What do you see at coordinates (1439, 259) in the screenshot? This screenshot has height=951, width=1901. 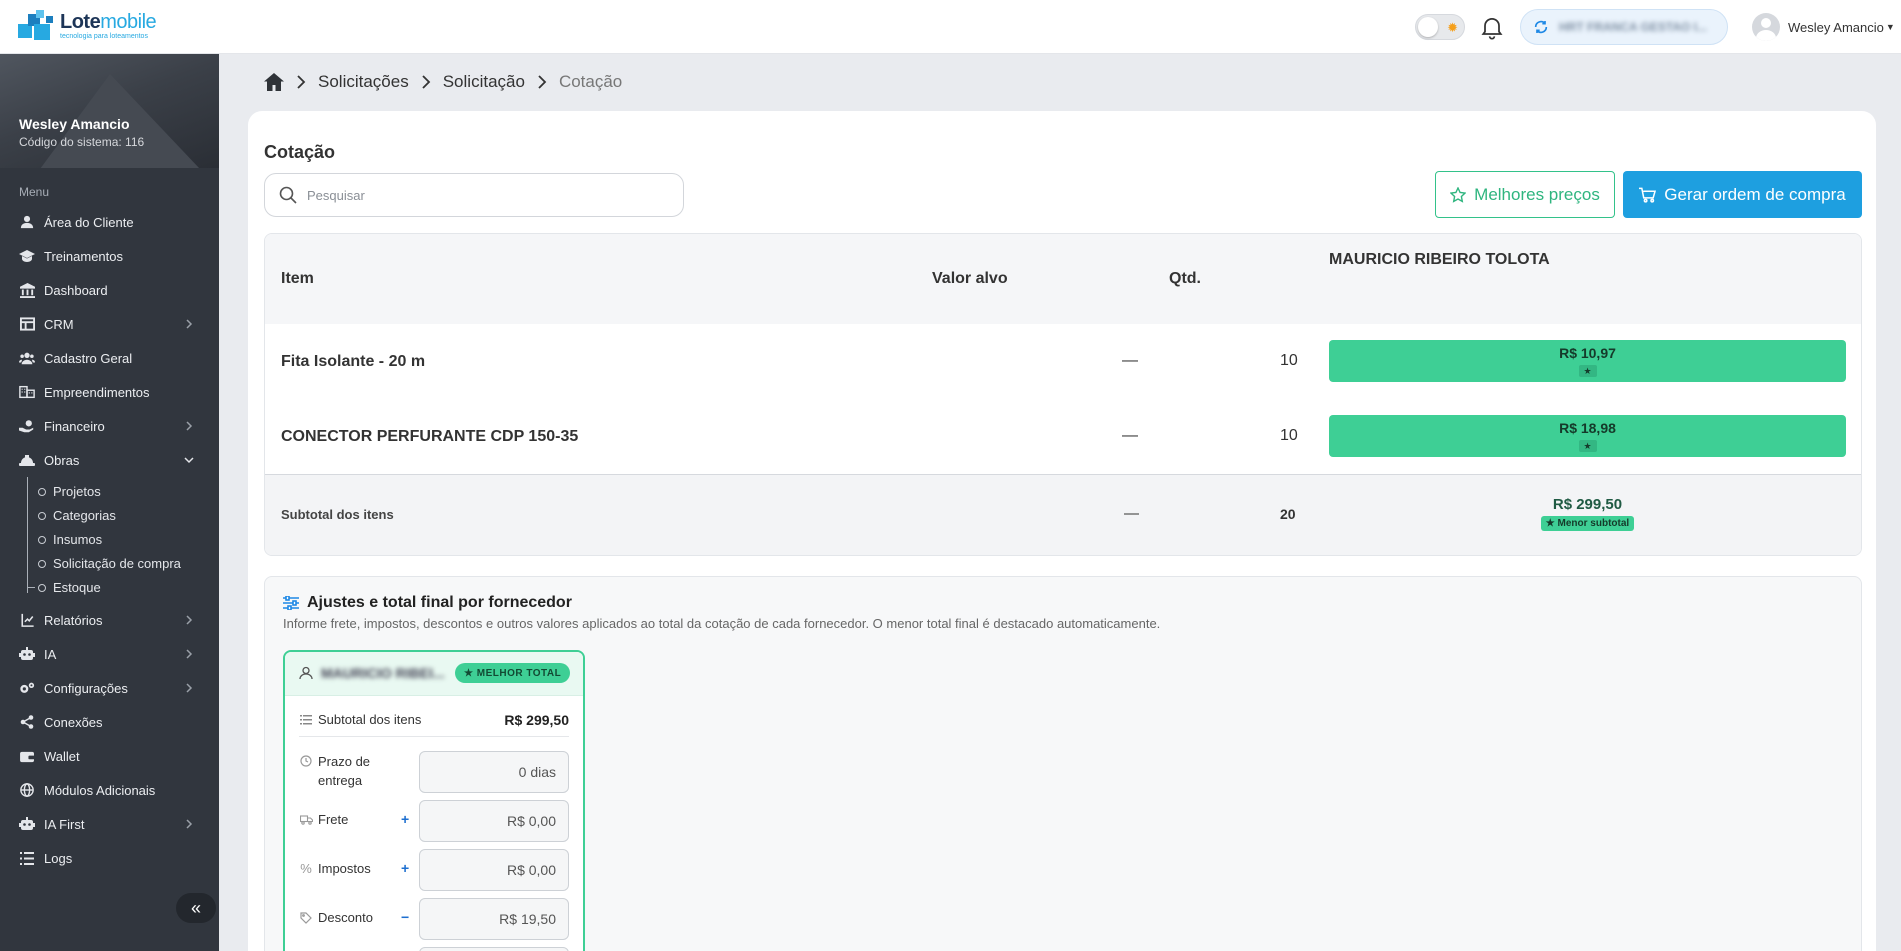 I see `header-supplier: MAURICIO RIBEIRO TOLOTA` at bounding box center [1439, 259].